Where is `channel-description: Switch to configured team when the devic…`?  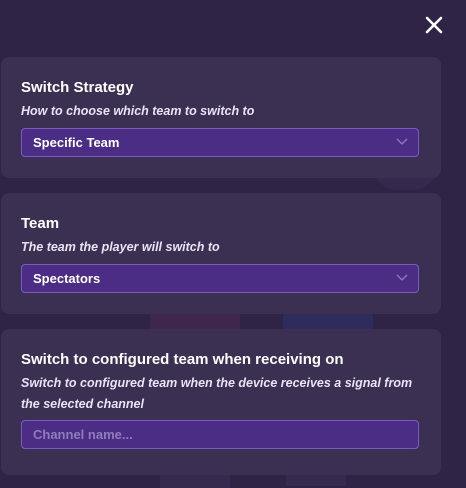 channel-description: Switch to configured team when the devic… is located at coordinates (217, 393).